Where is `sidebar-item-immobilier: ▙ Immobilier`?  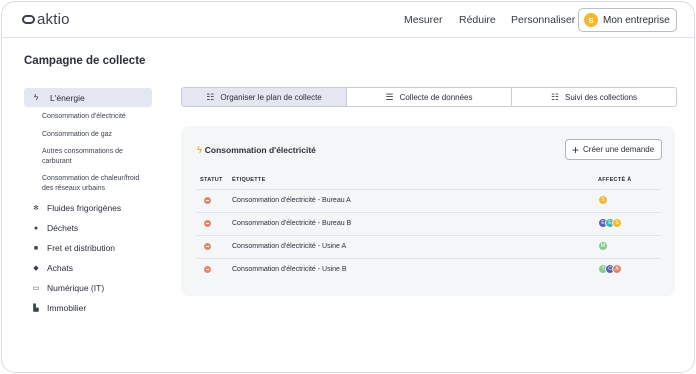 sidebar-item-immobilier: ▙ Immobilier is located at coordinates (88, 308).